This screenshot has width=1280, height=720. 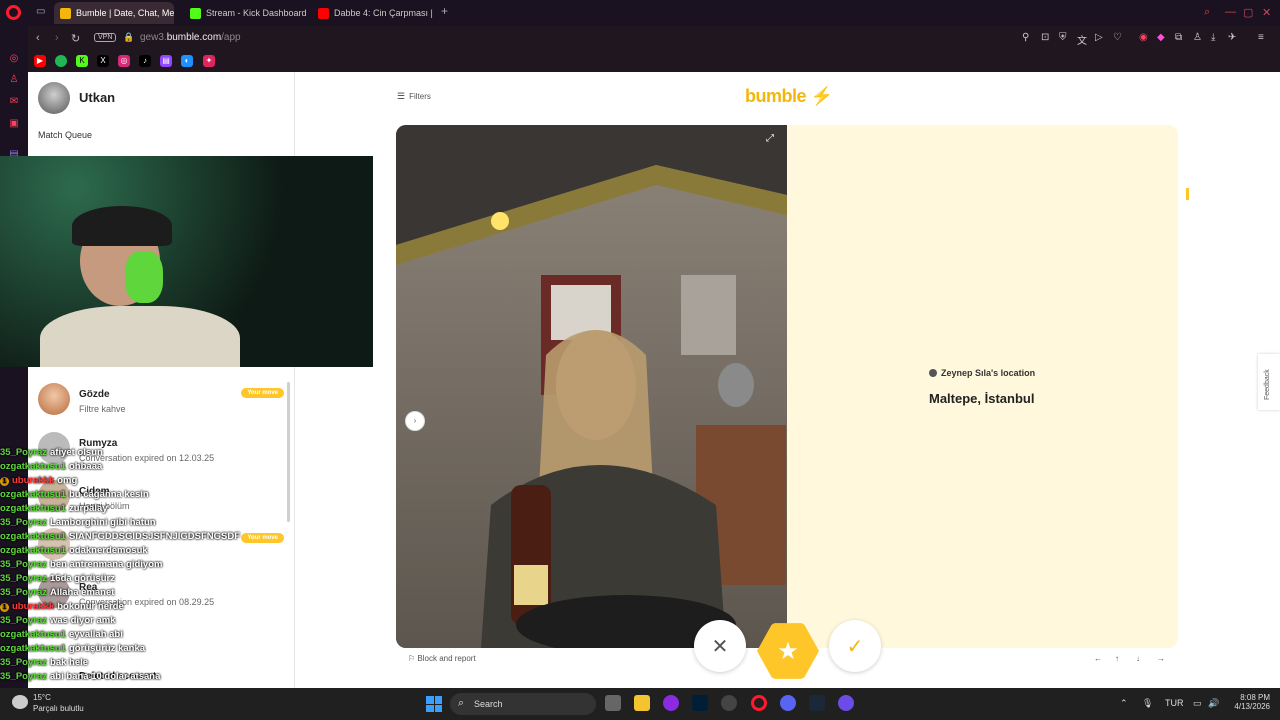 What do you see at coordinates (1082, 39) in the screenshot?
I see `translate-icon: 文` at bounding box center [1082, 39].